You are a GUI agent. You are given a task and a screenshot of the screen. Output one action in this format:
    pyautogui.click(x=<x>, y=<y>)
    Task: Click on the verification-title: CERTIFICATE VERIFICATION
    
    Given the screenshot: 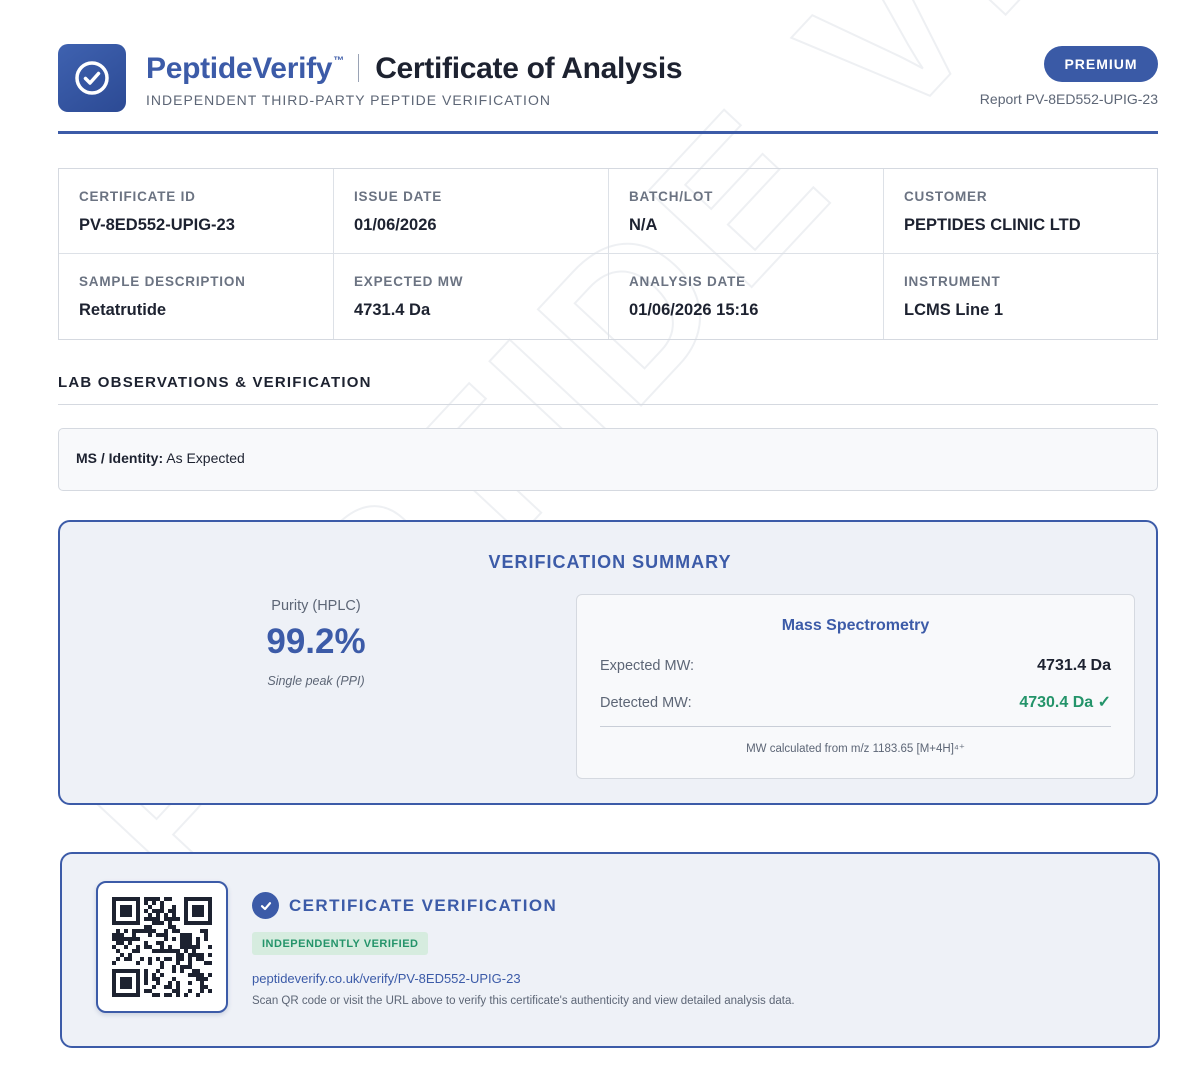 What is the action you would take?
    pyautogui.click(x=423, y=905)
    